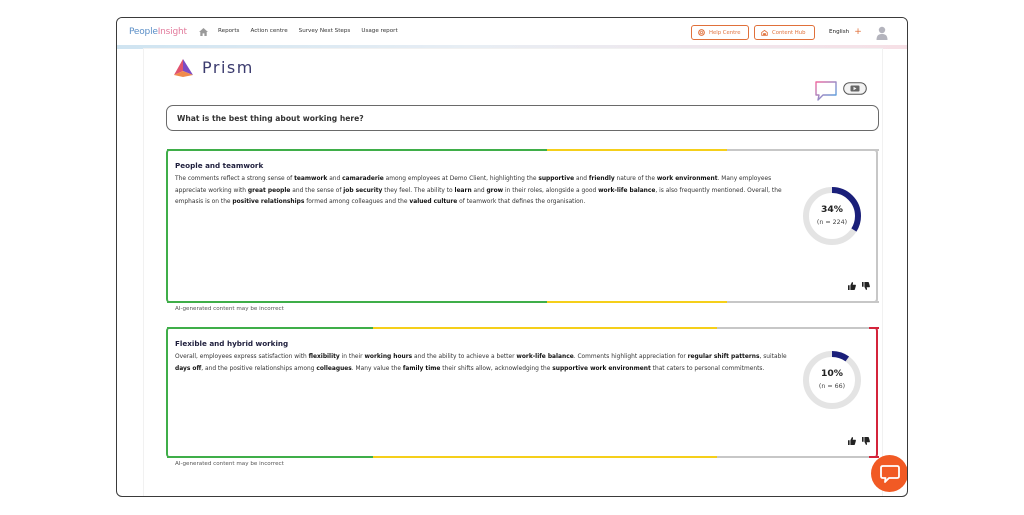 The height and width of the screenshot is (515, 1024). I want to click on highlighted-keyword: family time, so click(421, 368).